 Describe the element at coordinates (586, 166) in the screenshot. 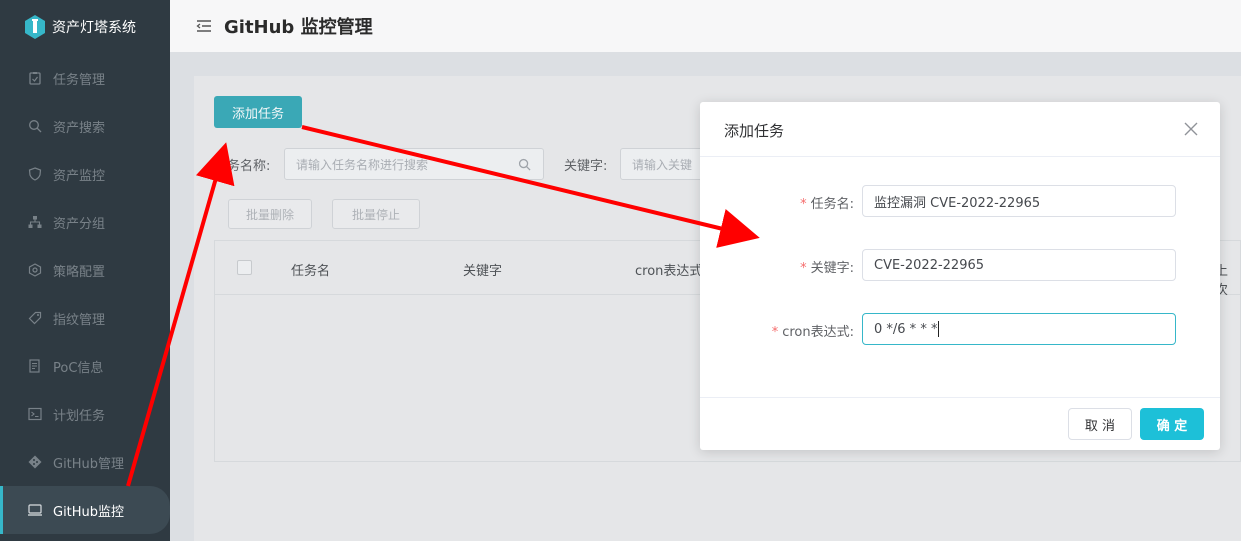

I see `keyword-label: 关键字:` at that location.